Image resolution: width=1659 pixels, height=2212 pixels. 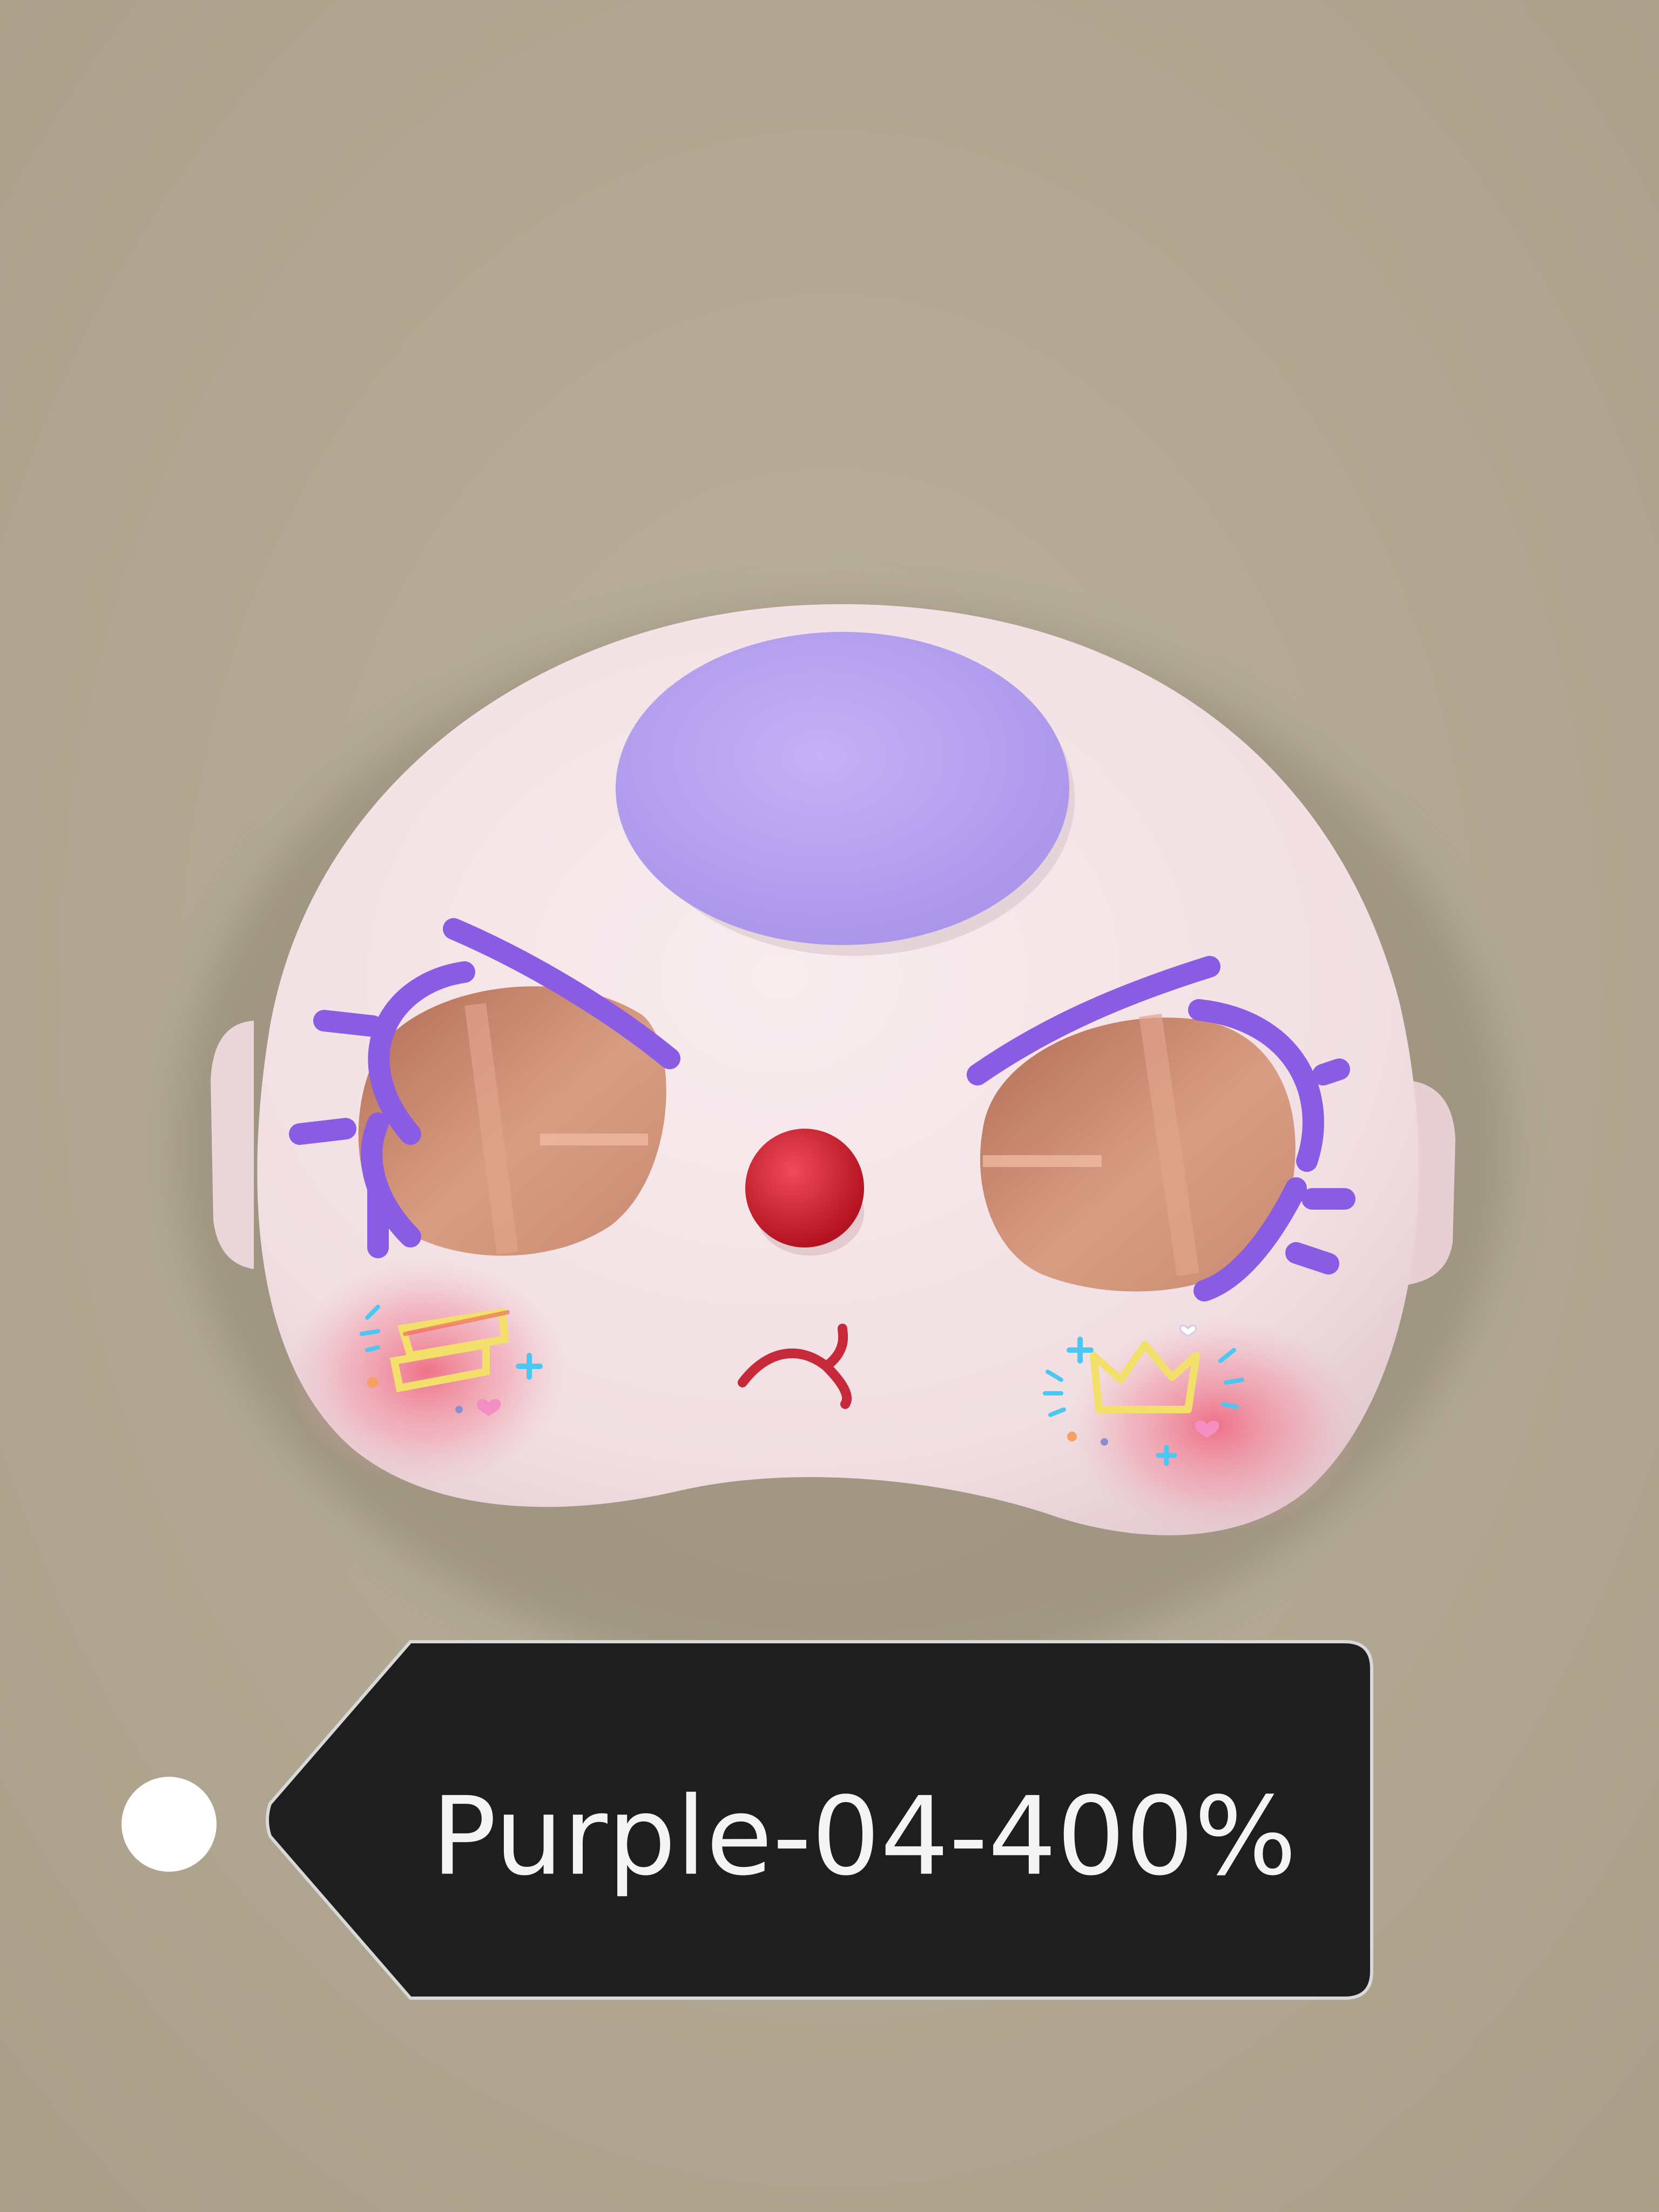 I want to click on marker-dot, so click(x=169, y=1824).